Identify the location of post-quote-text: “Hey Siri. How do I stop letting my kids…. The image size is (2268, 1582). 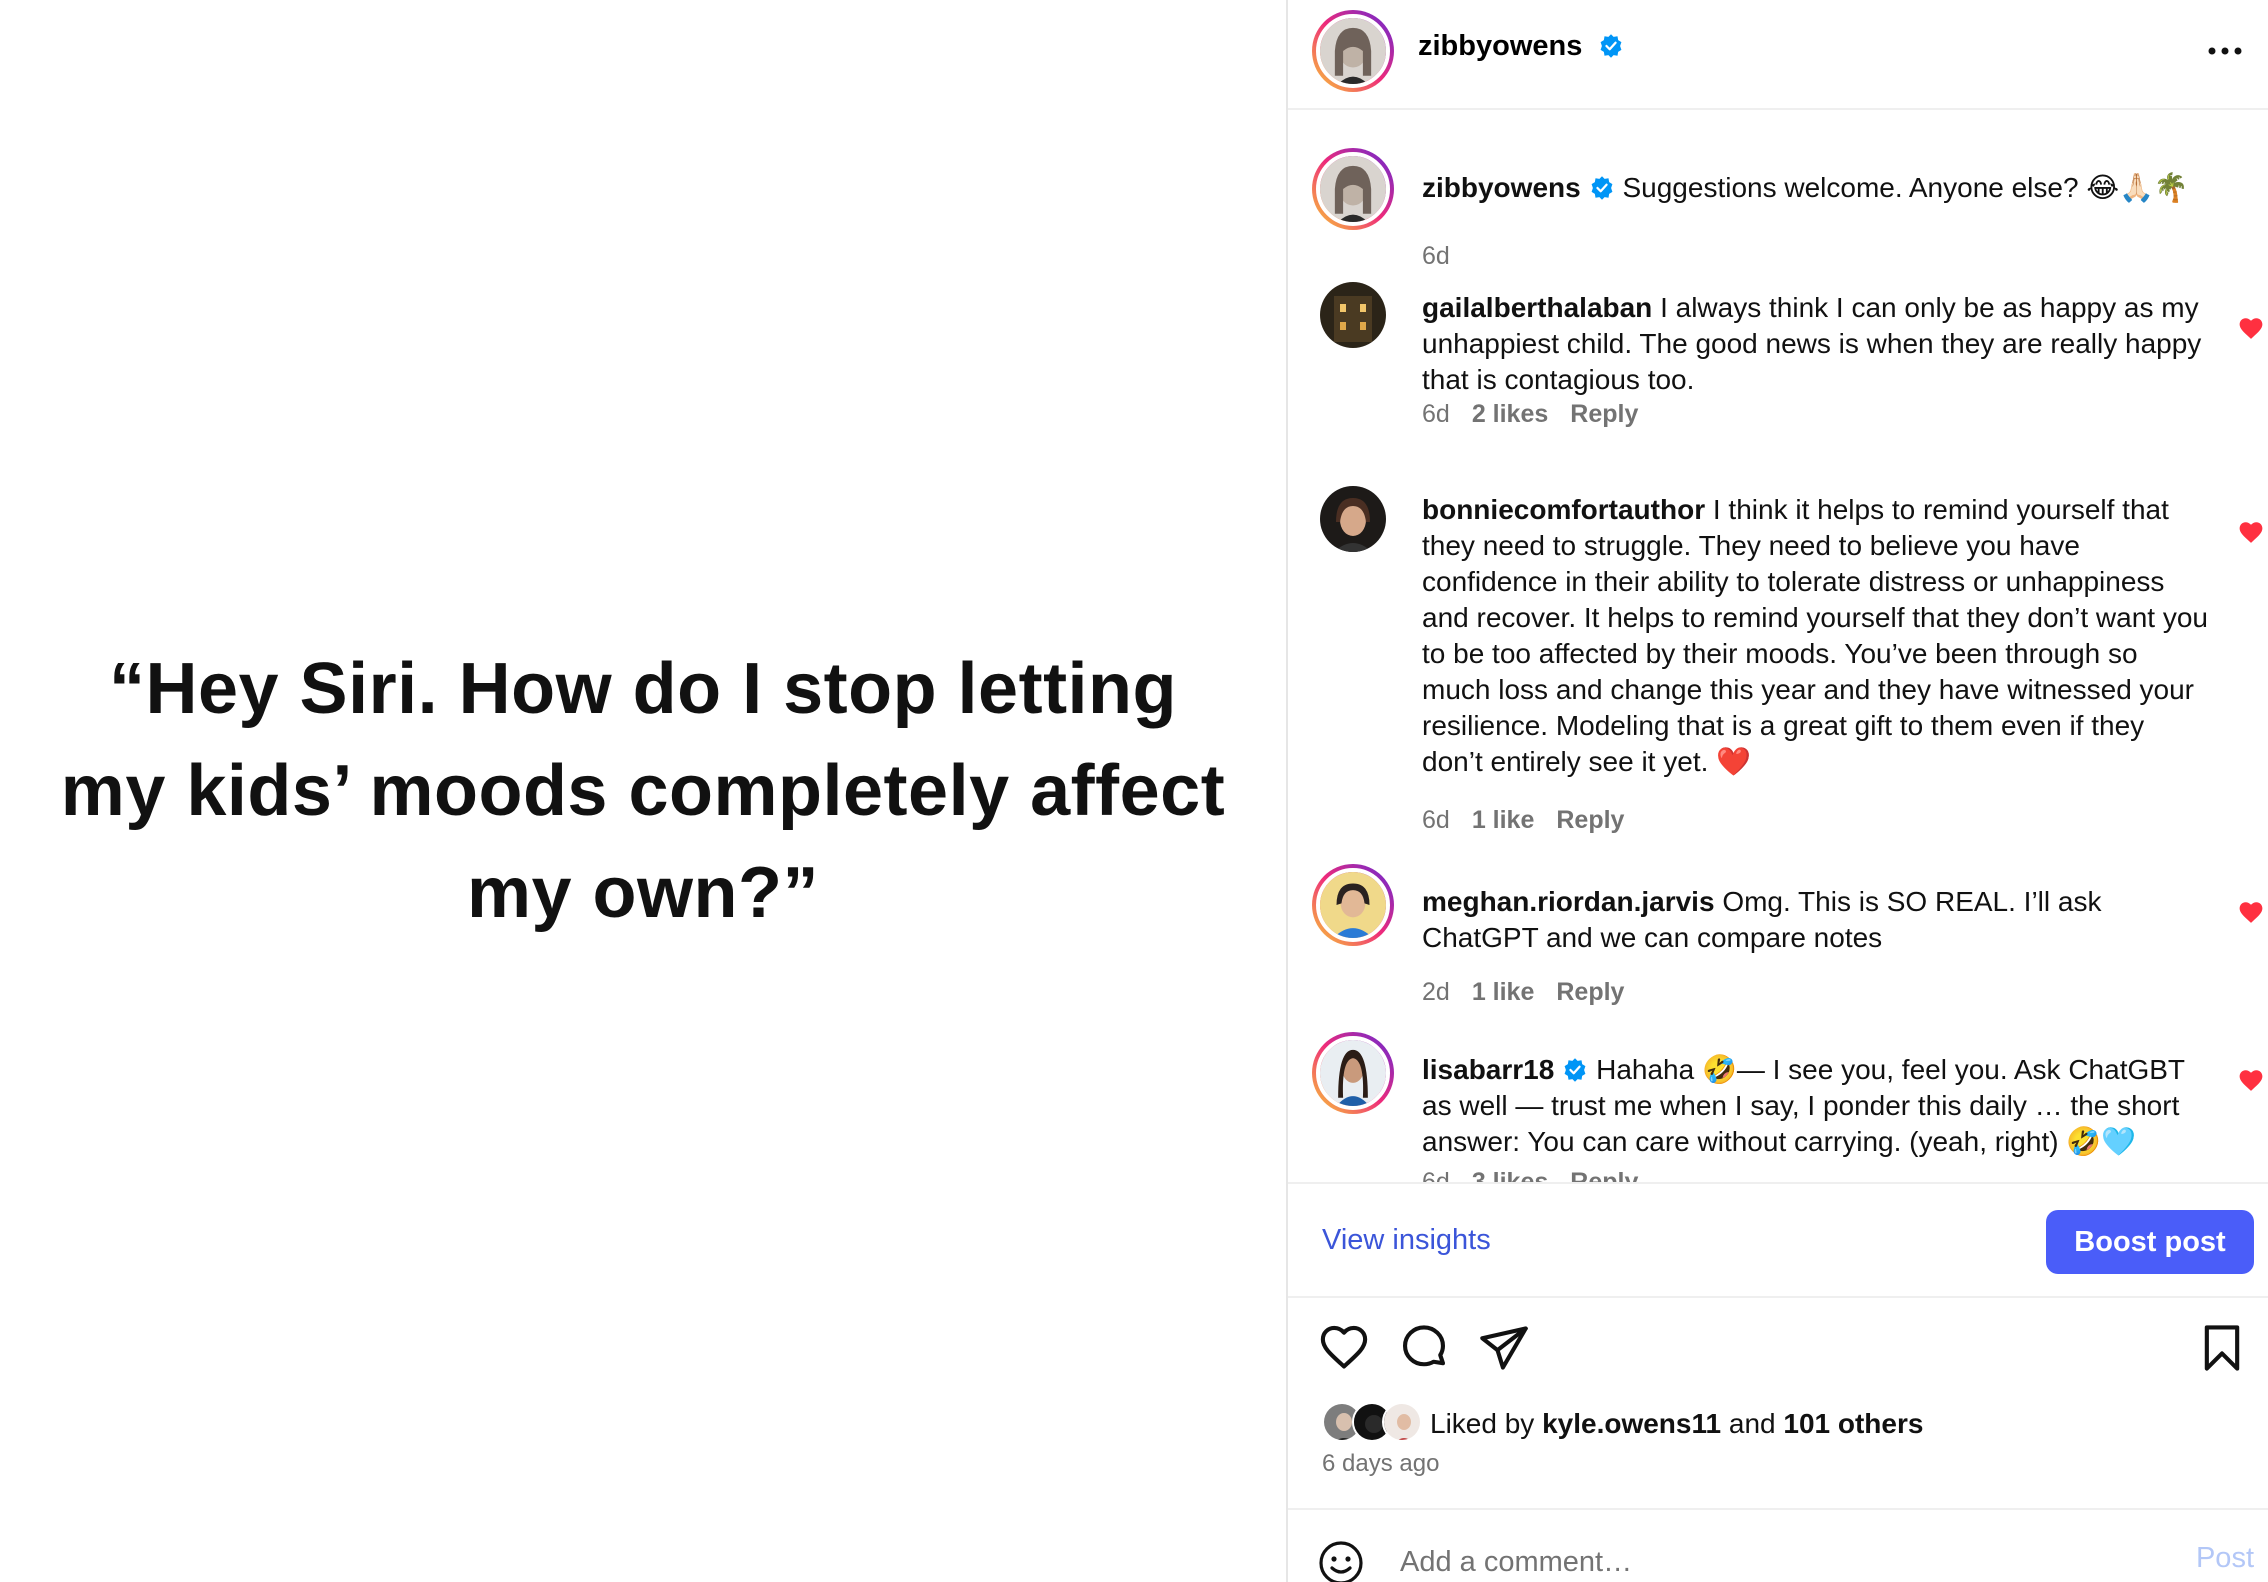
(643, 791).